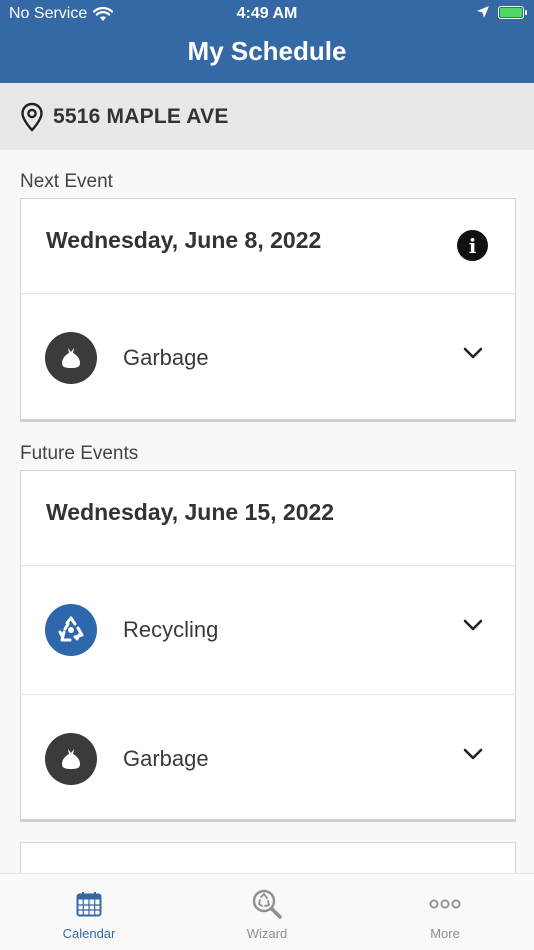  I want to click on tab-label: Calendar, so click(89, 933).